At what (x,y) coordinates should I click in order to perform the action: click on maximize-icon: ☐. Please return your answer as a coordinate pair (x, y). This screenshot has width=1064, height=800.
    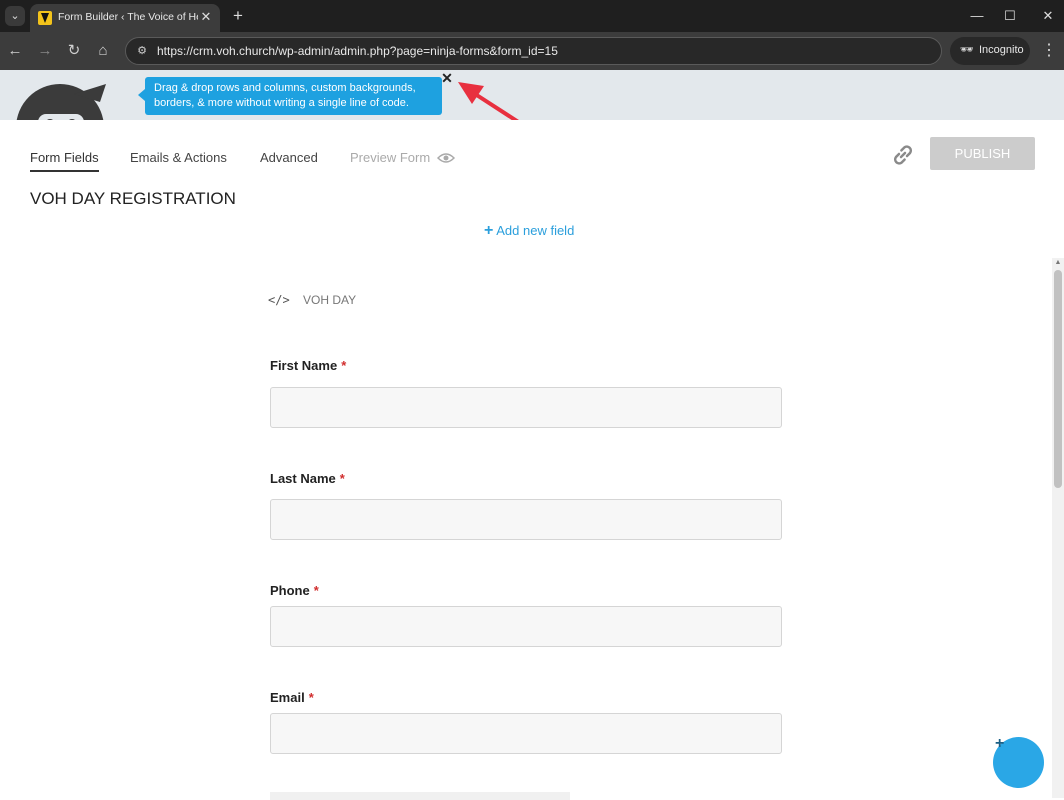
    Looking at the image, I should click on (1010, 16).